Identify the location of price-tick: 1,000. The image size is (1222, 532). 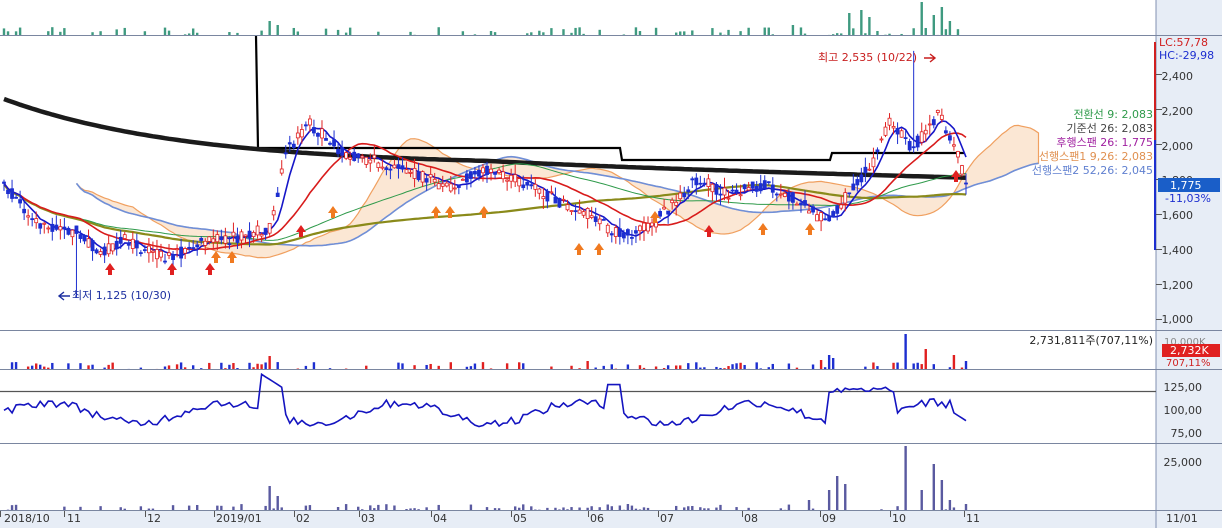
(1178, 319).